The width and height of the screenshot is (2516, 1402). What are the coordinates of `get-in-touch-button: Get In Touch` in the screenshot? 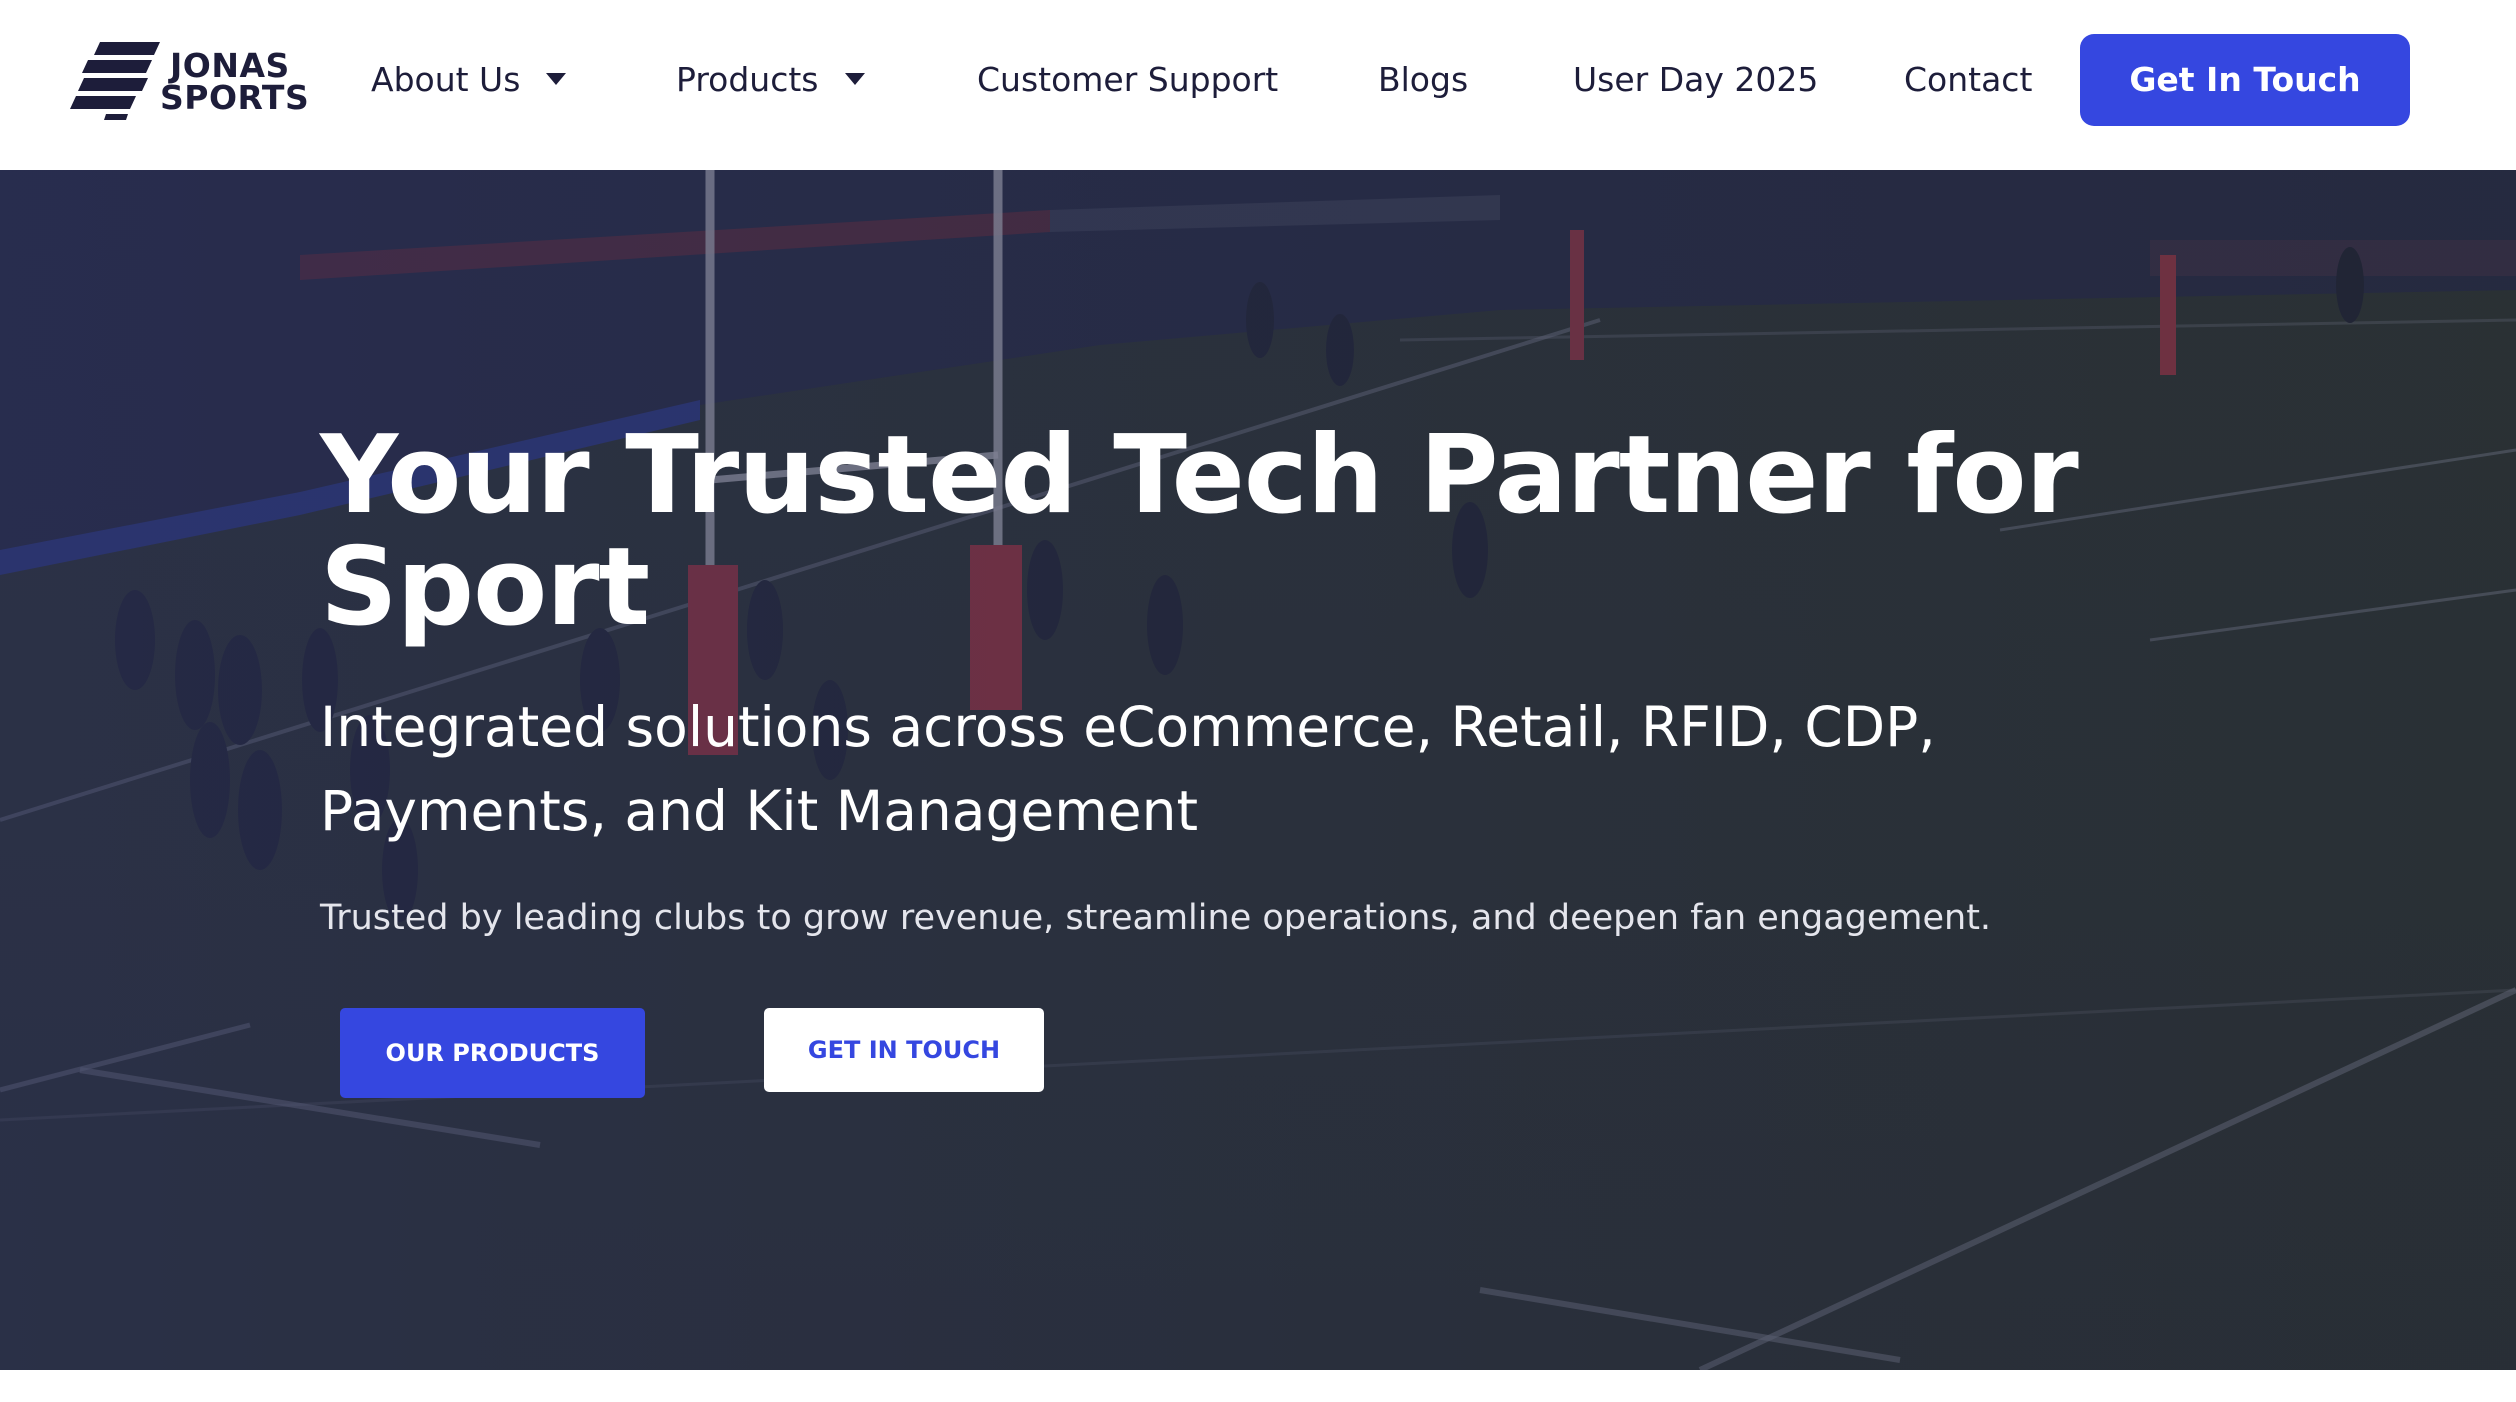 It's located at (2245, 80).